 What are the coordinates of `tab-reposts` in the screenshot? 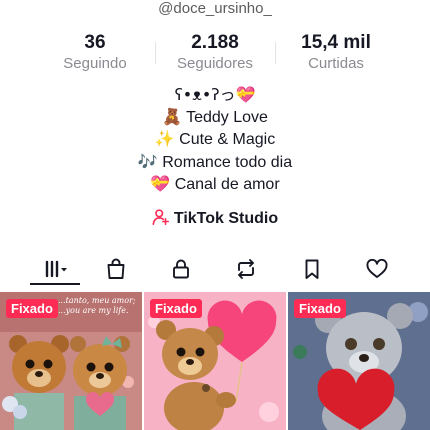 It's located at (246, 269).